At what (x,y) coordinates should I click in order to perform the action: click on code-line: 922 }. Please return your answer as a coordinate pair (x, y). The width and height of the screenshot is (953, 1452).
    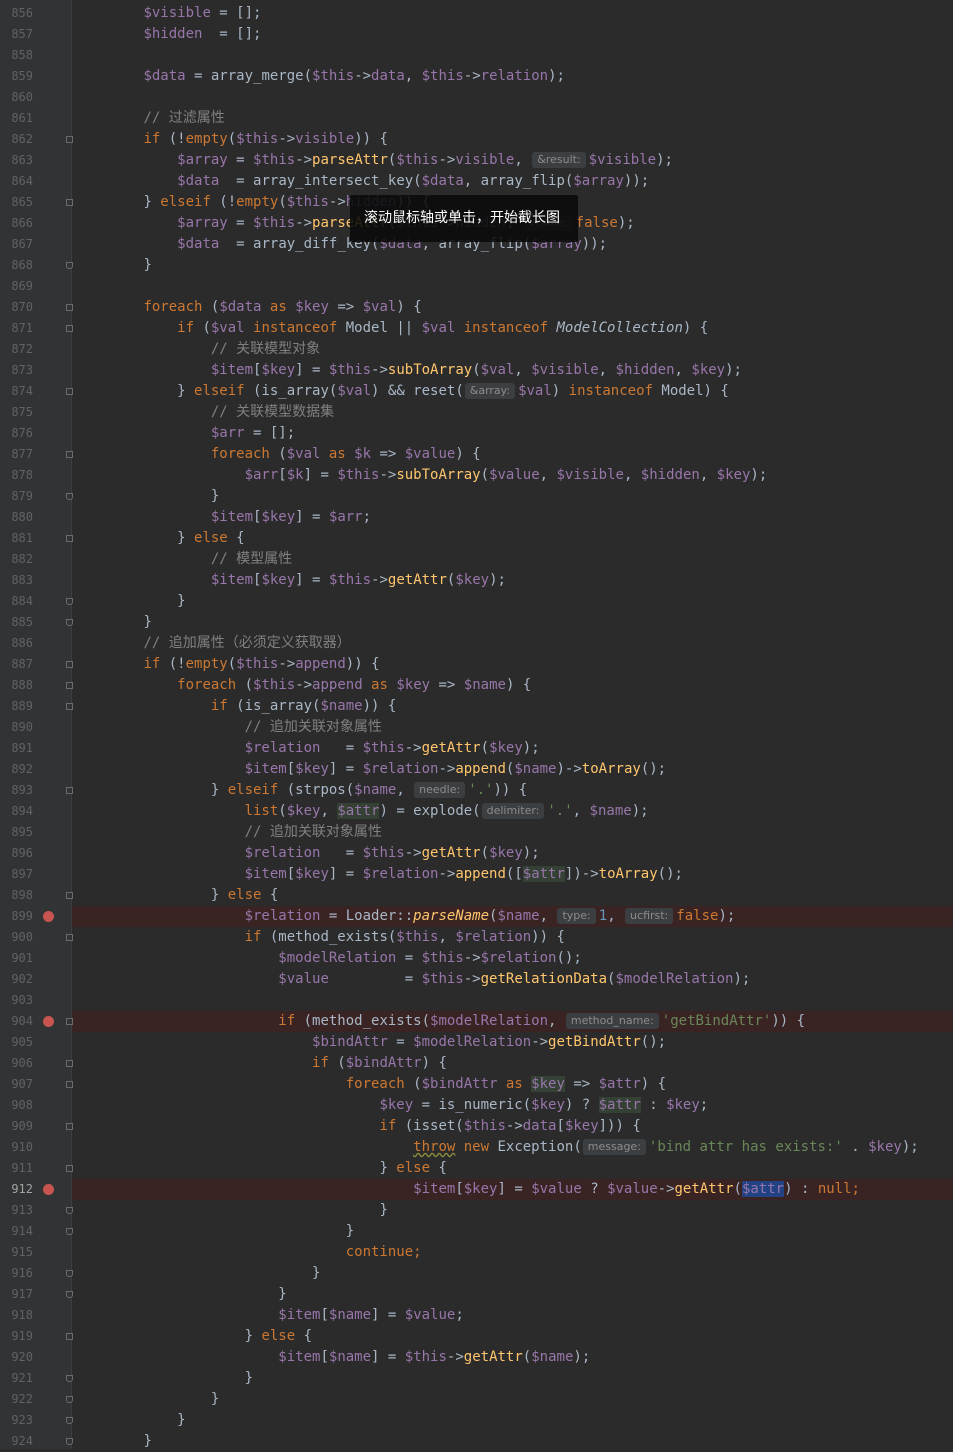
    Looking at the image, I should click on (476, 1399).